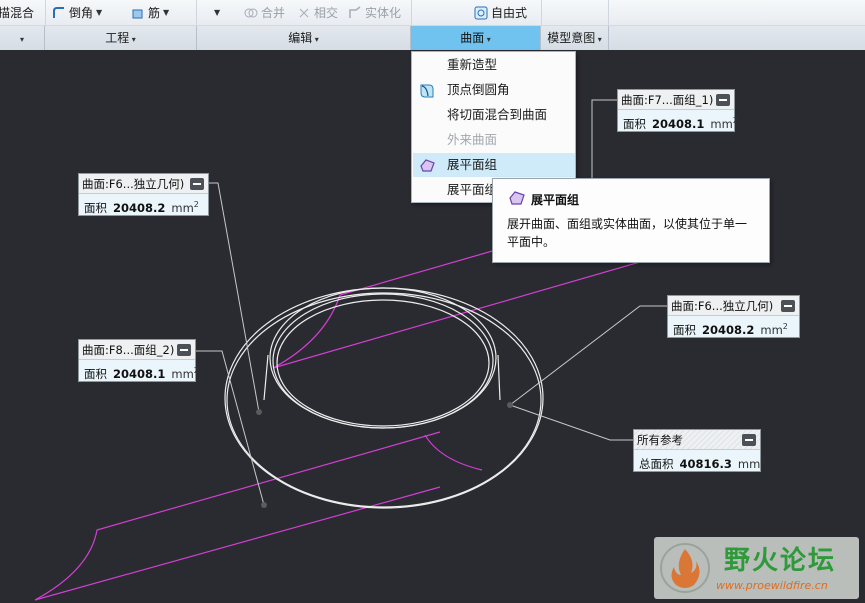 The image size is (865, 603). Describe the element at coordinates (58, 12) in the screenshot. I see `round-icon` at that location.